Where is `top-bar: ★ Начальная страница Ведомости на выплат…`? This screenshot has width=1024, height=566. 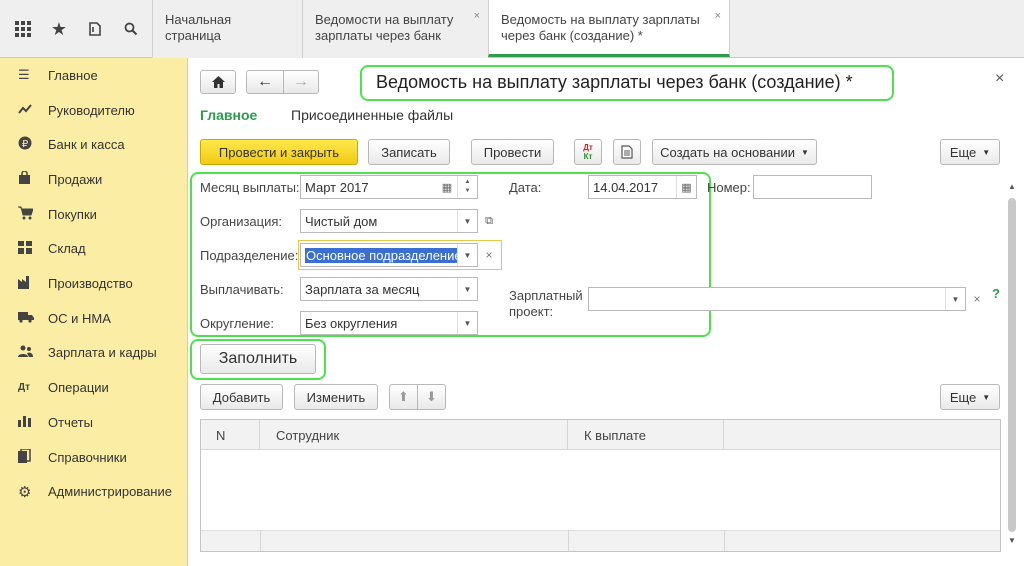
top-bar: ★ Начальная страница Ведомости на выплат… is located at coordinates (512, 29).